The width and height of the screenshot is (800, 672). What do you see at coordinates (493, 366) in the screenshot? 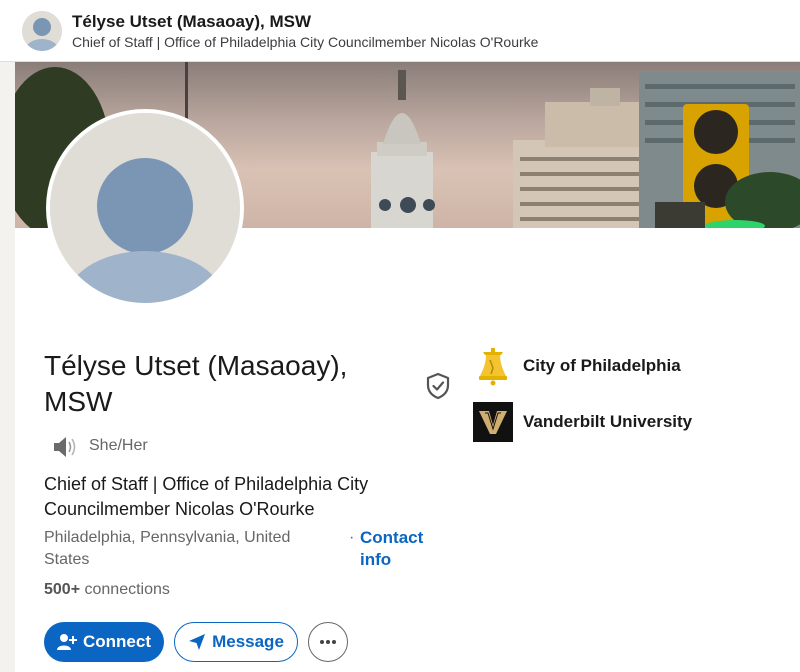
I see `liberty-bell-logo` at bounding box center [493, 366].